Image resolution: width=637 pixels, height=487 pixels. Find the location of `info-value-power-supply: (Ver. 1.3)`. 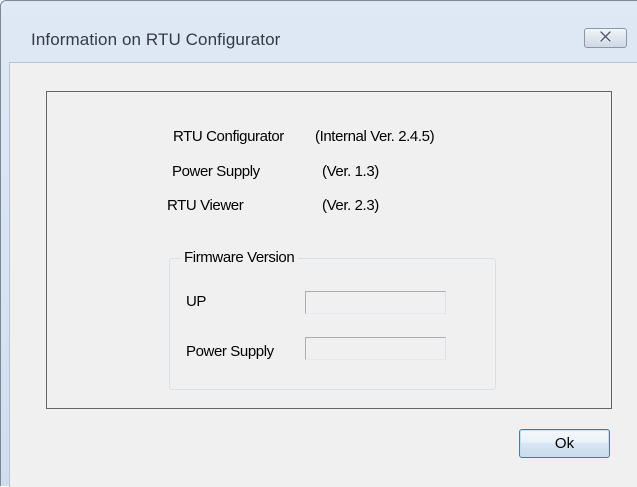

info-value-power-supply: (Ver. 1.3) is located at coordinates (350, 171).